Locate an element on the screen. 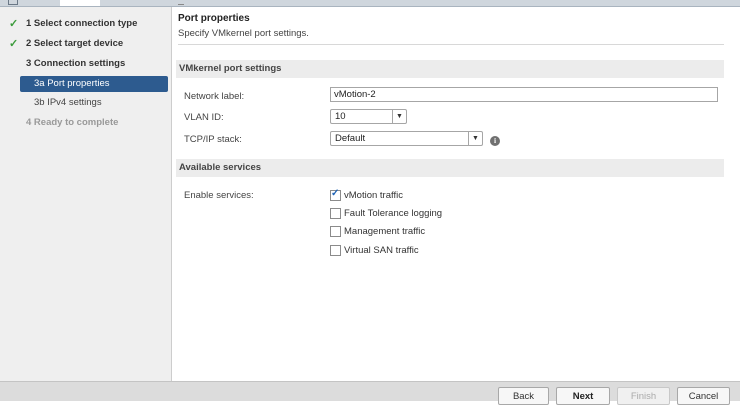 The image size is (740, 405). wizard-footer: Back Next Finish Cancel is located at coordinates (370, 393).